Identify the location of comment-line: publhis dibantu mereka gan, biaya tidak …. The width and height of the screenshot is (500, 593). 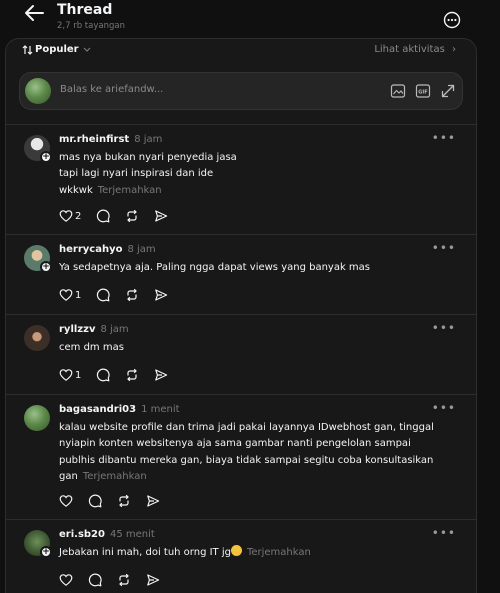
(246, 460).